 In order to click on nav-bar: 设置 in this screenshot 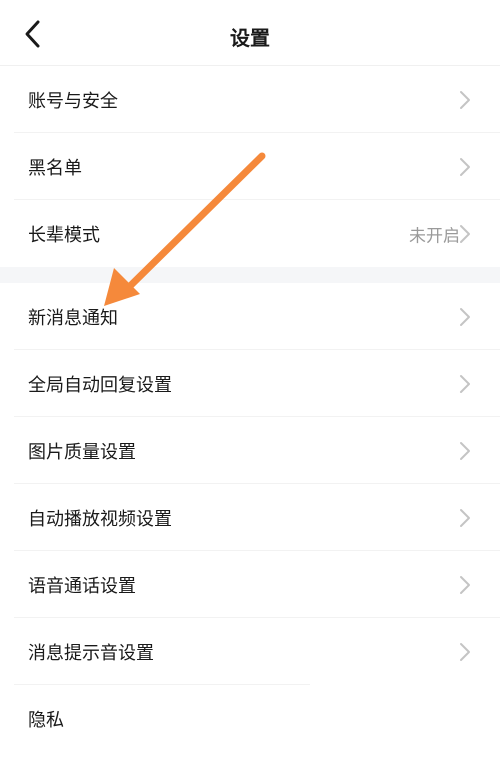, I will do `click(250, 33)`.